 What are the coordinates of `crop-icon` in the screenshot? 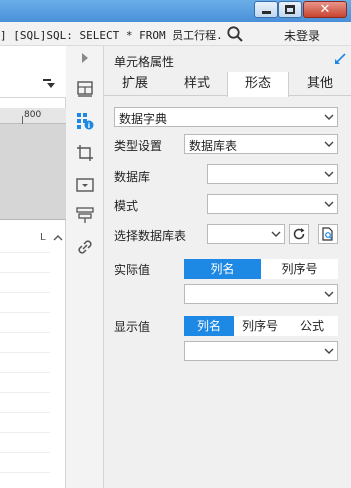 It's located at (85, 153).